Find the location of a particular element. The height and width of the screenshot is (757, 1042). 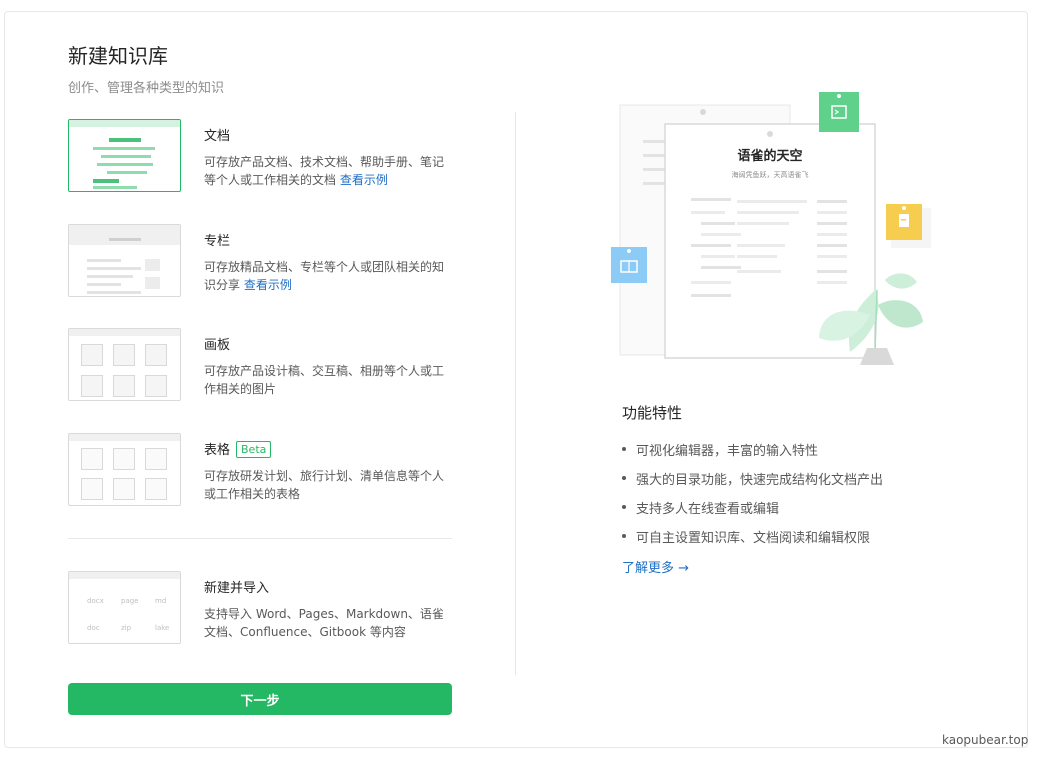

type-title: 表格 Beta is located at coordinates (238, 448).